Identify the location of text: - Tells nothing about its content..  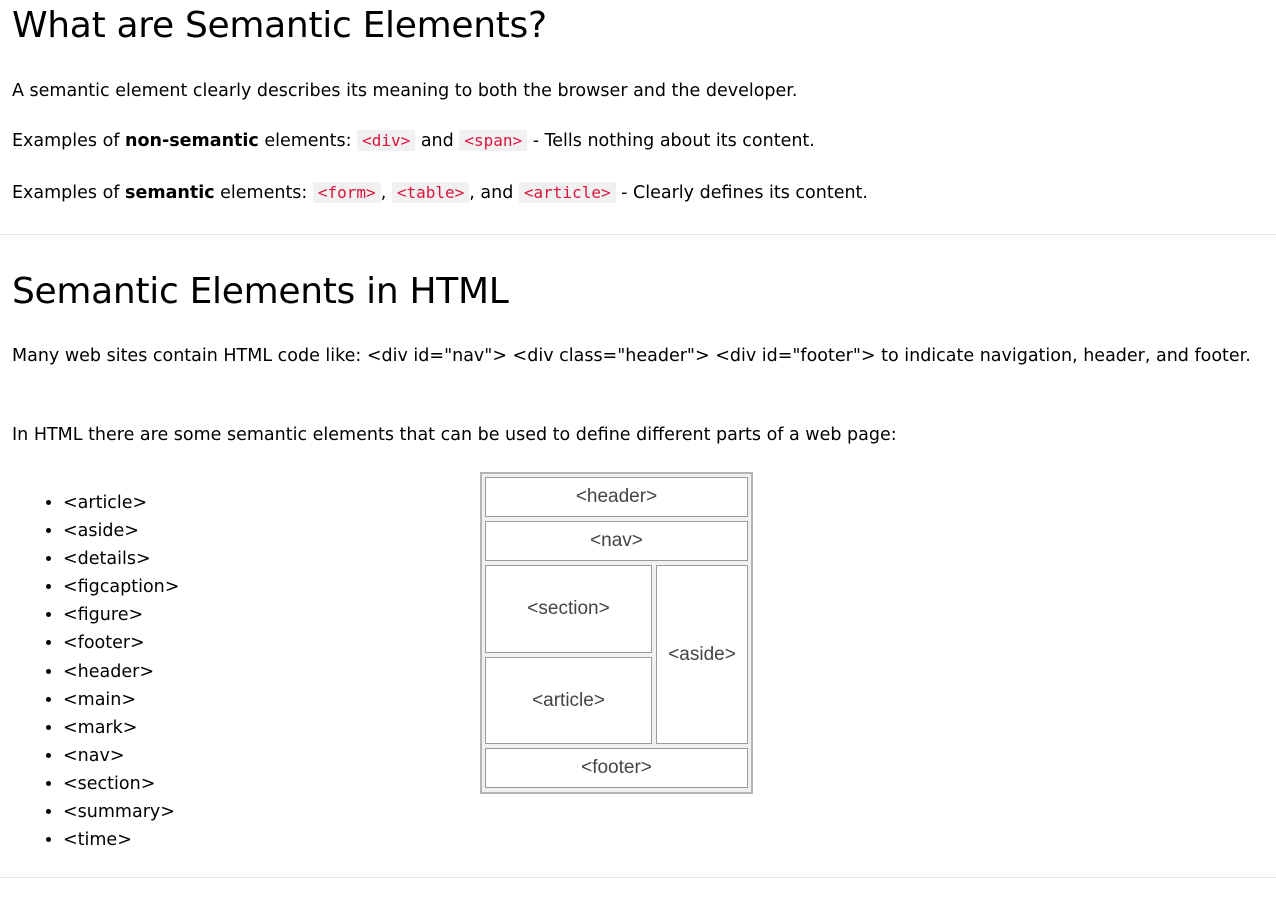
(671, 141).